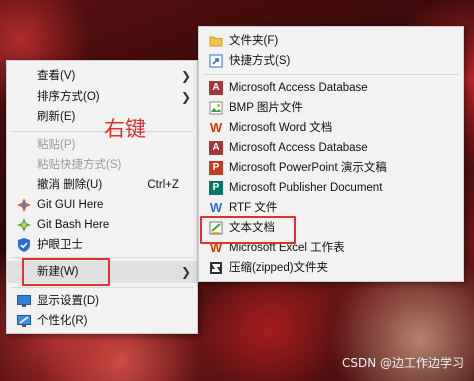  I want to click on menu-item-label: Git GUI Here, so click(70, 205).